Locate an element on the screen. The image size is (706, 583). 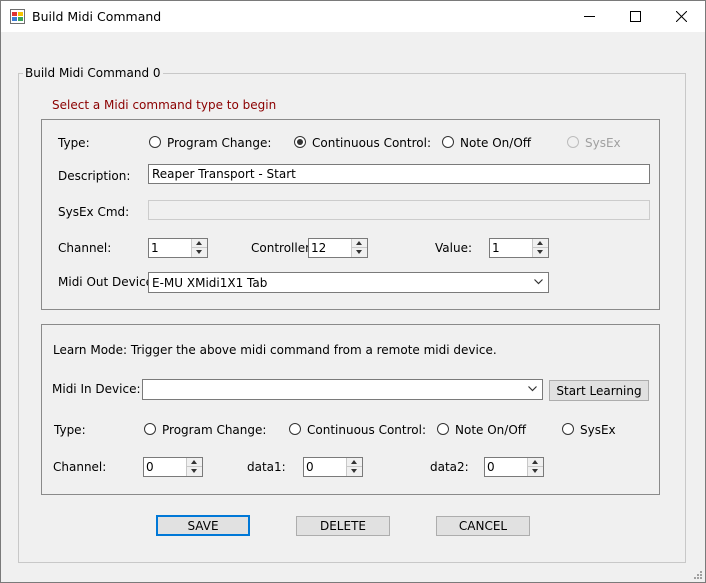
program-change-radio is located at coordinates (155, 142).